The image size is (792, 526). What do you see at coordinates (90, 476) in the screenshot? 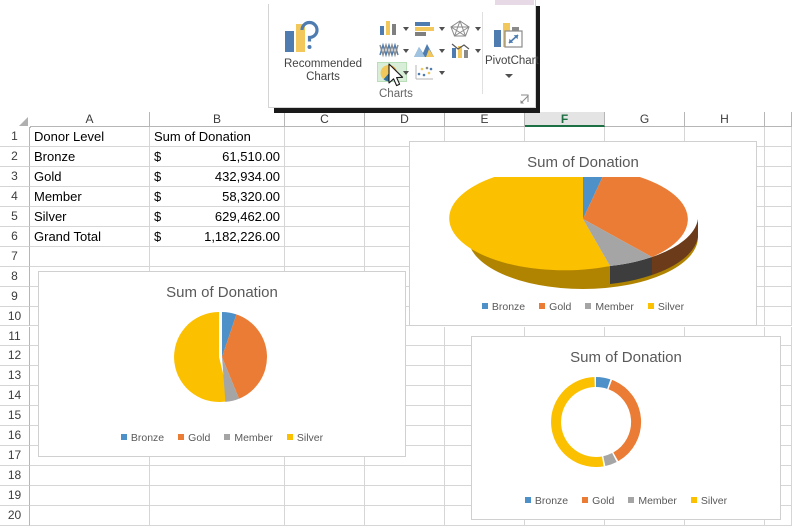
I see `cell-A18` at bounding box center [90, 476].